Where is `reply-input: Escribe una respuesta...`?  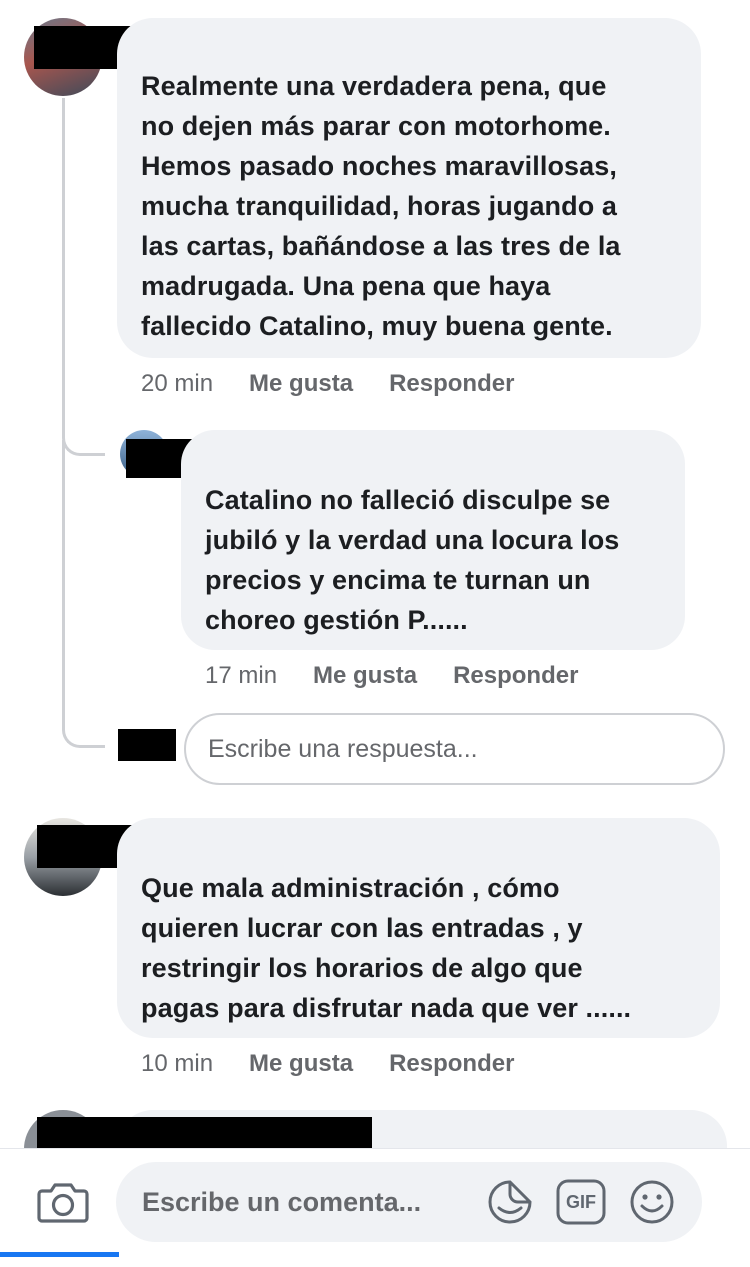
reply-input: Escribe una respuesta... is located at coordinates (454, 749).